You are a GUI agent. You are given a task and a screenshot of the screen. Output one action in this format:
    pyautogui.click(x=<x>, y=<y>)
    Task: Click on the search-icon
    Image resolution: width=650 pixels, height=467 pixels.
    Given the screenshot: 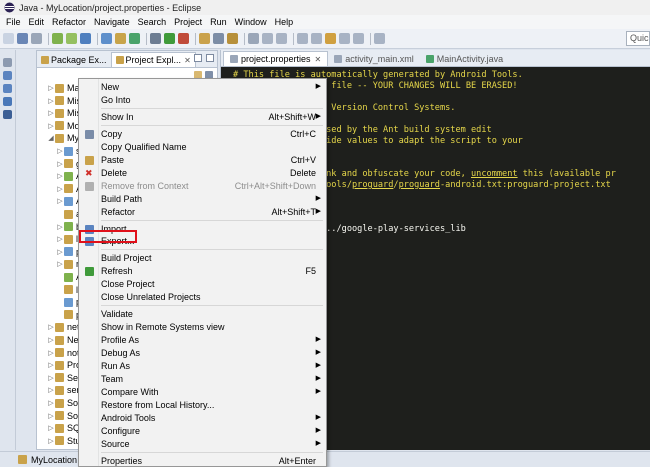 What is the action you would take?
    pyautogui.click(x=218, y=38)
    